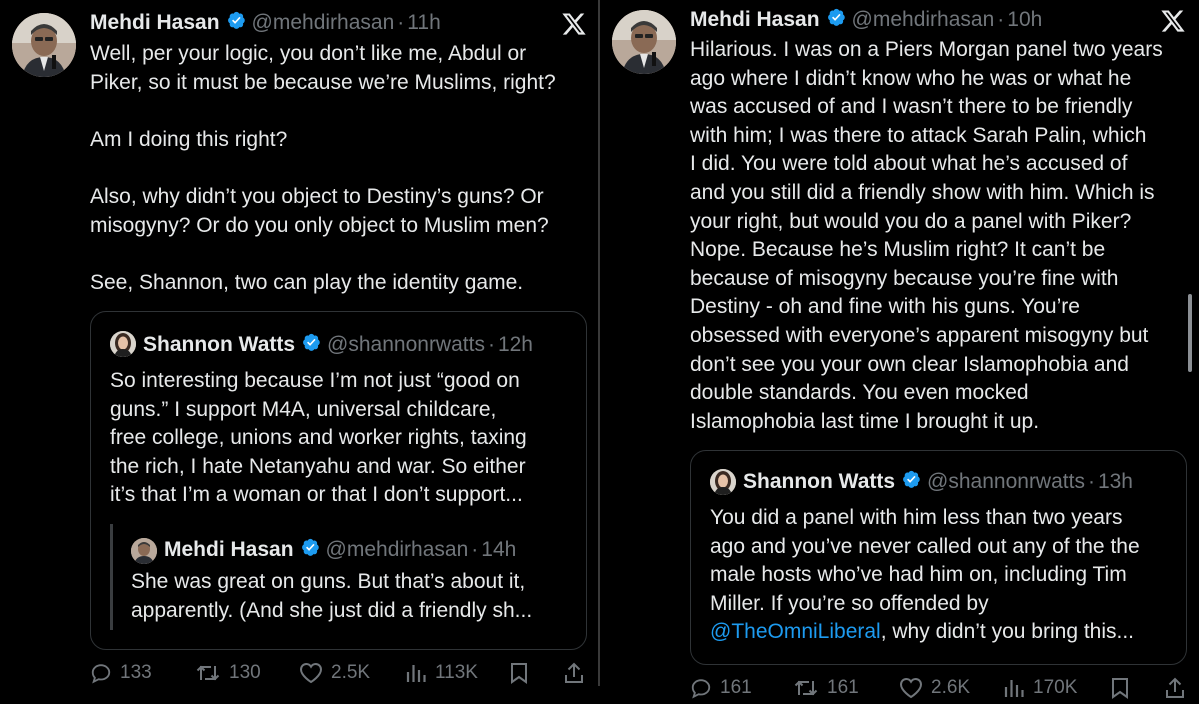  What do you see at coordinates (456, 672) in the screenshot?
I see `view-count: 113K` at bounding box center [456, 672].